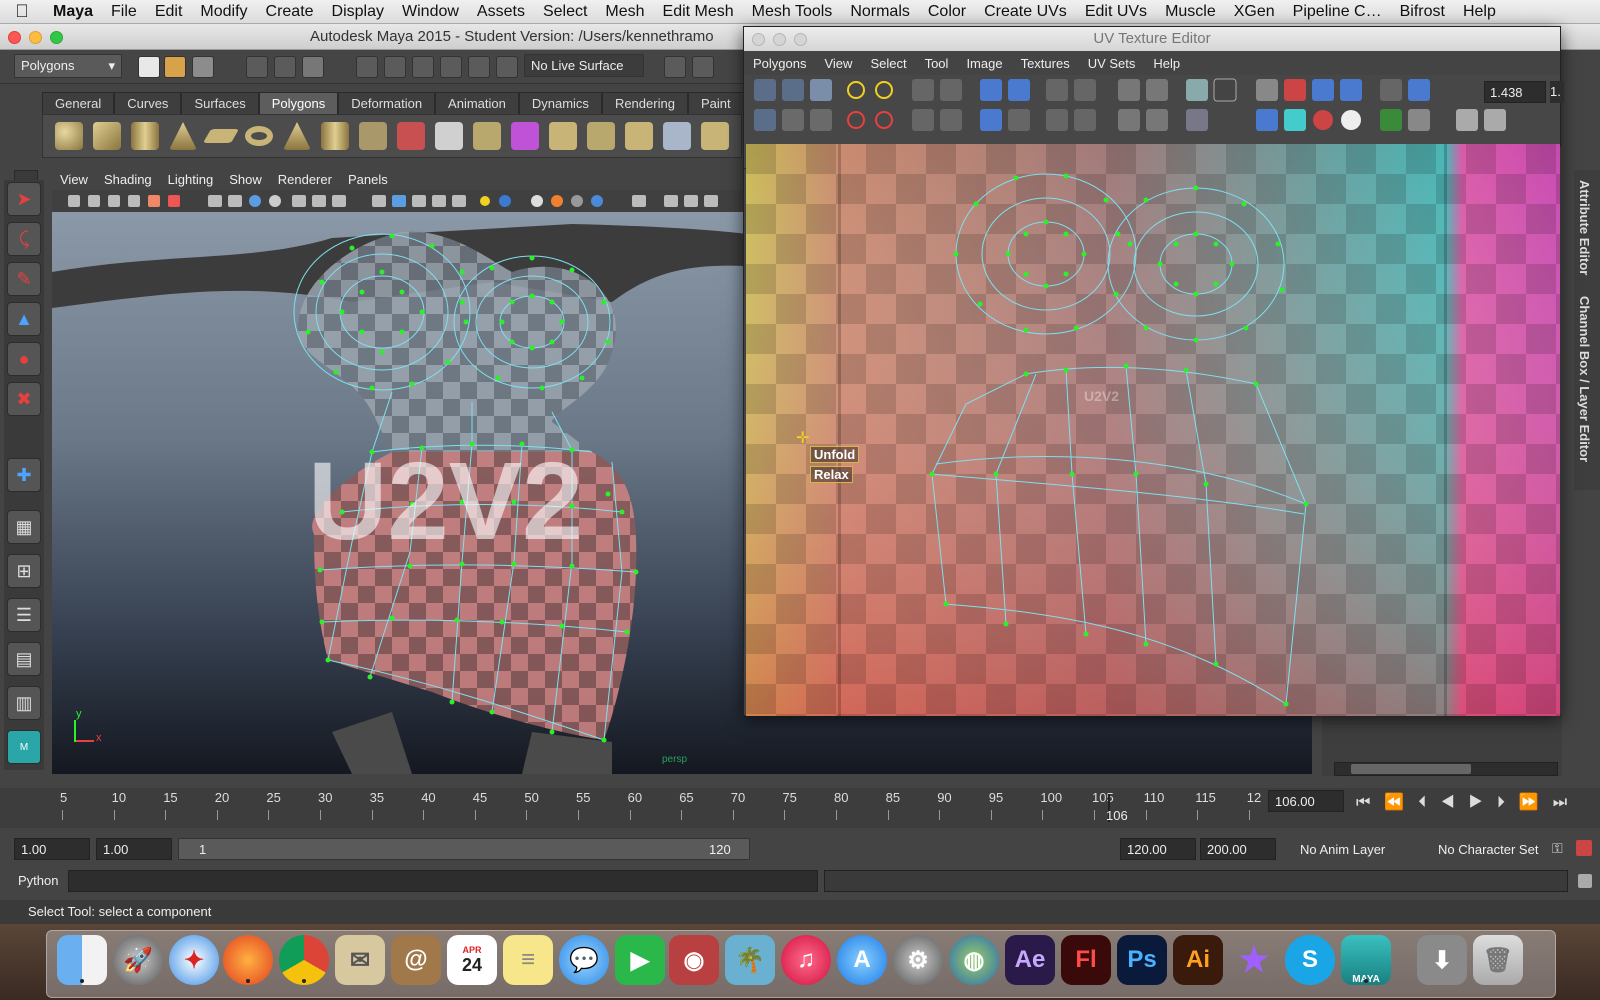 The width and height of the screenshot is (1600, 1000). I want to click on maya-app-icon: MAYA, so click(1366, 960).